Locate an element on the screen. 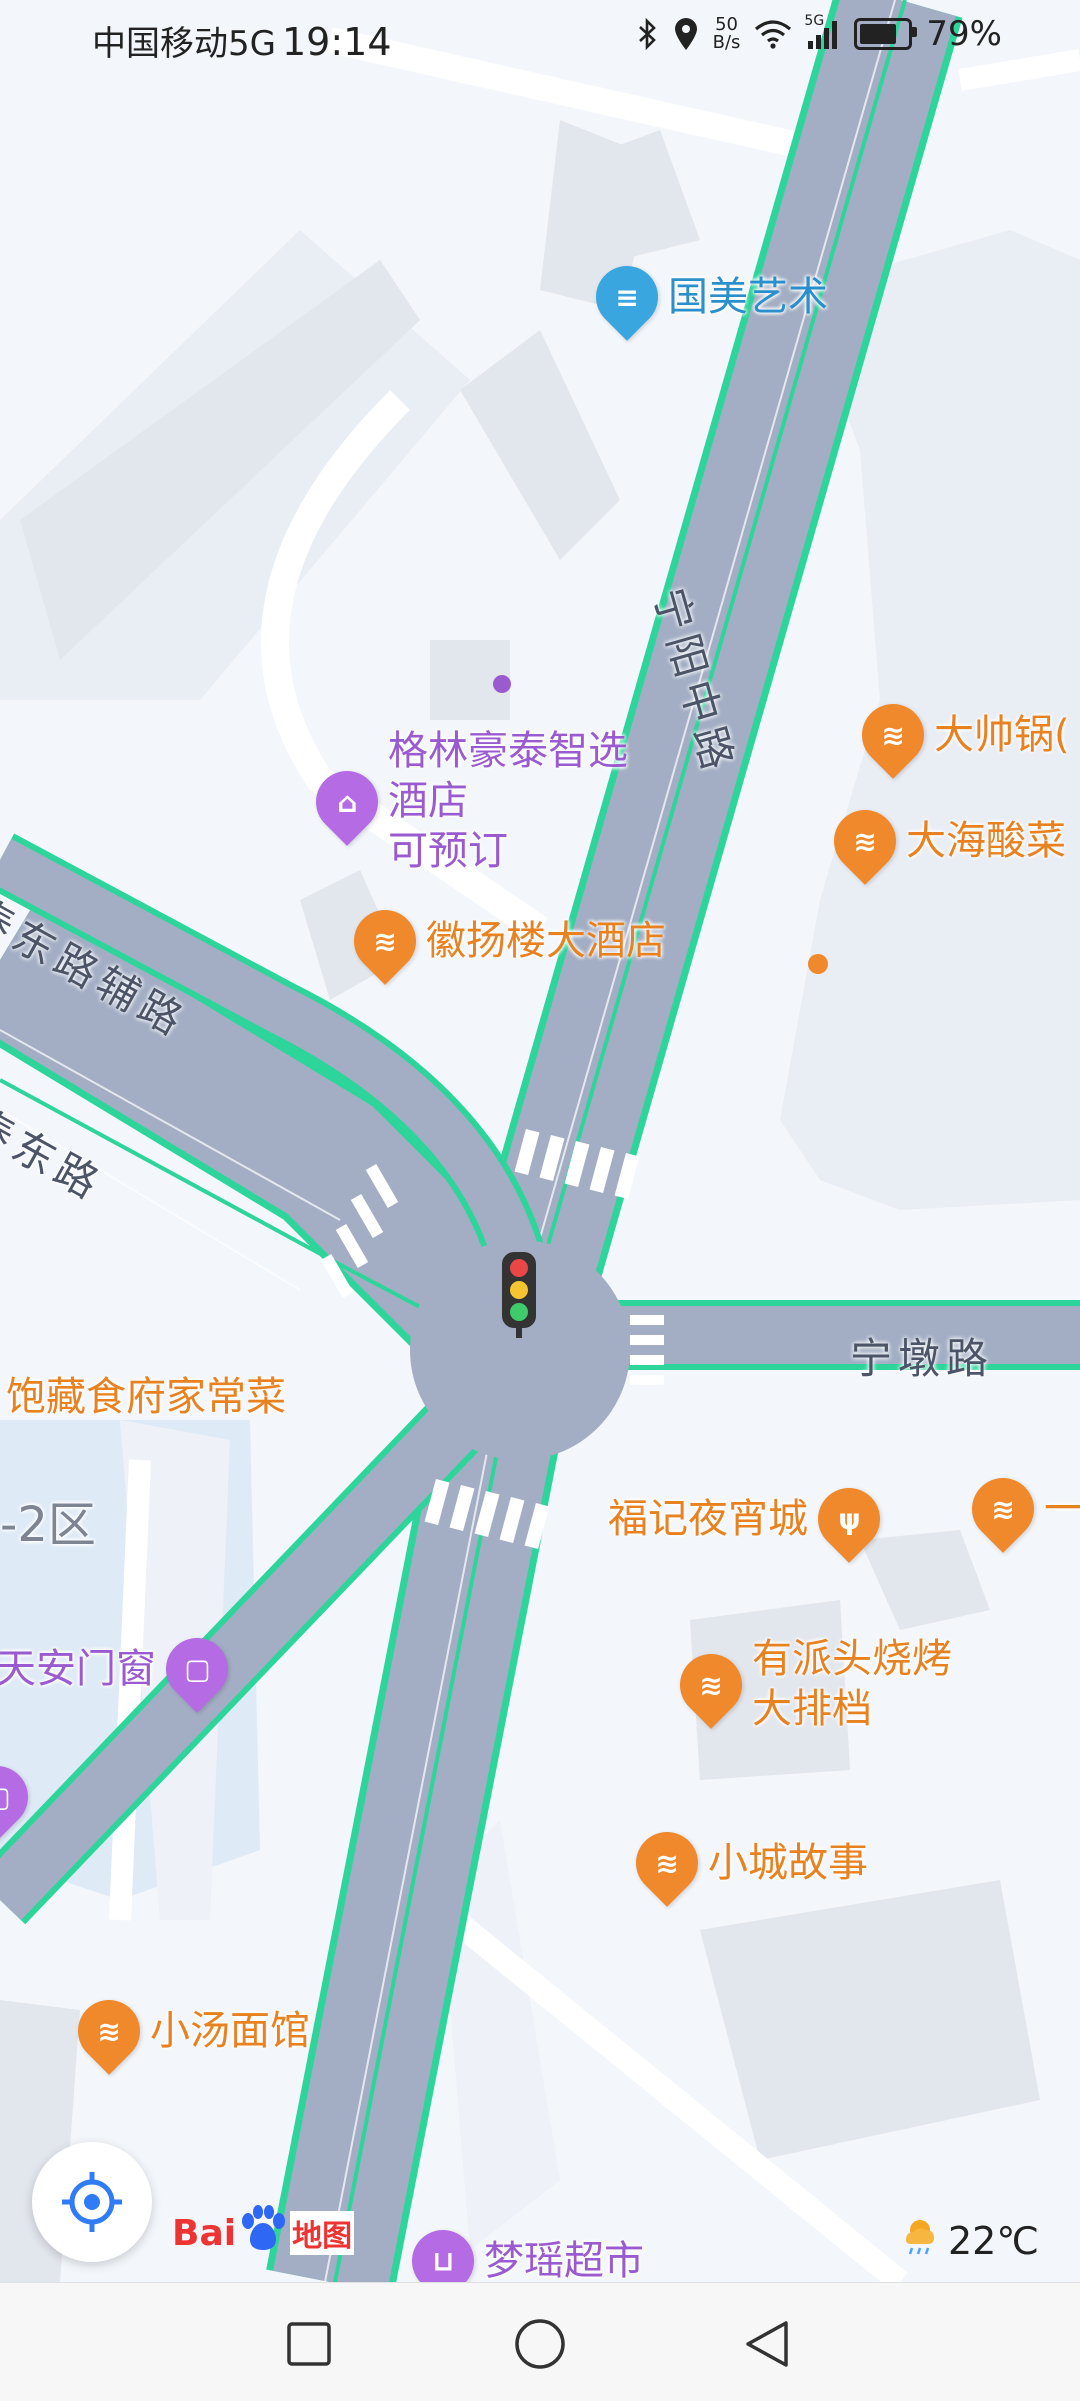  poi-xiaotang: ≋ 小汤面馆 is located at coordinates (187, 2031).